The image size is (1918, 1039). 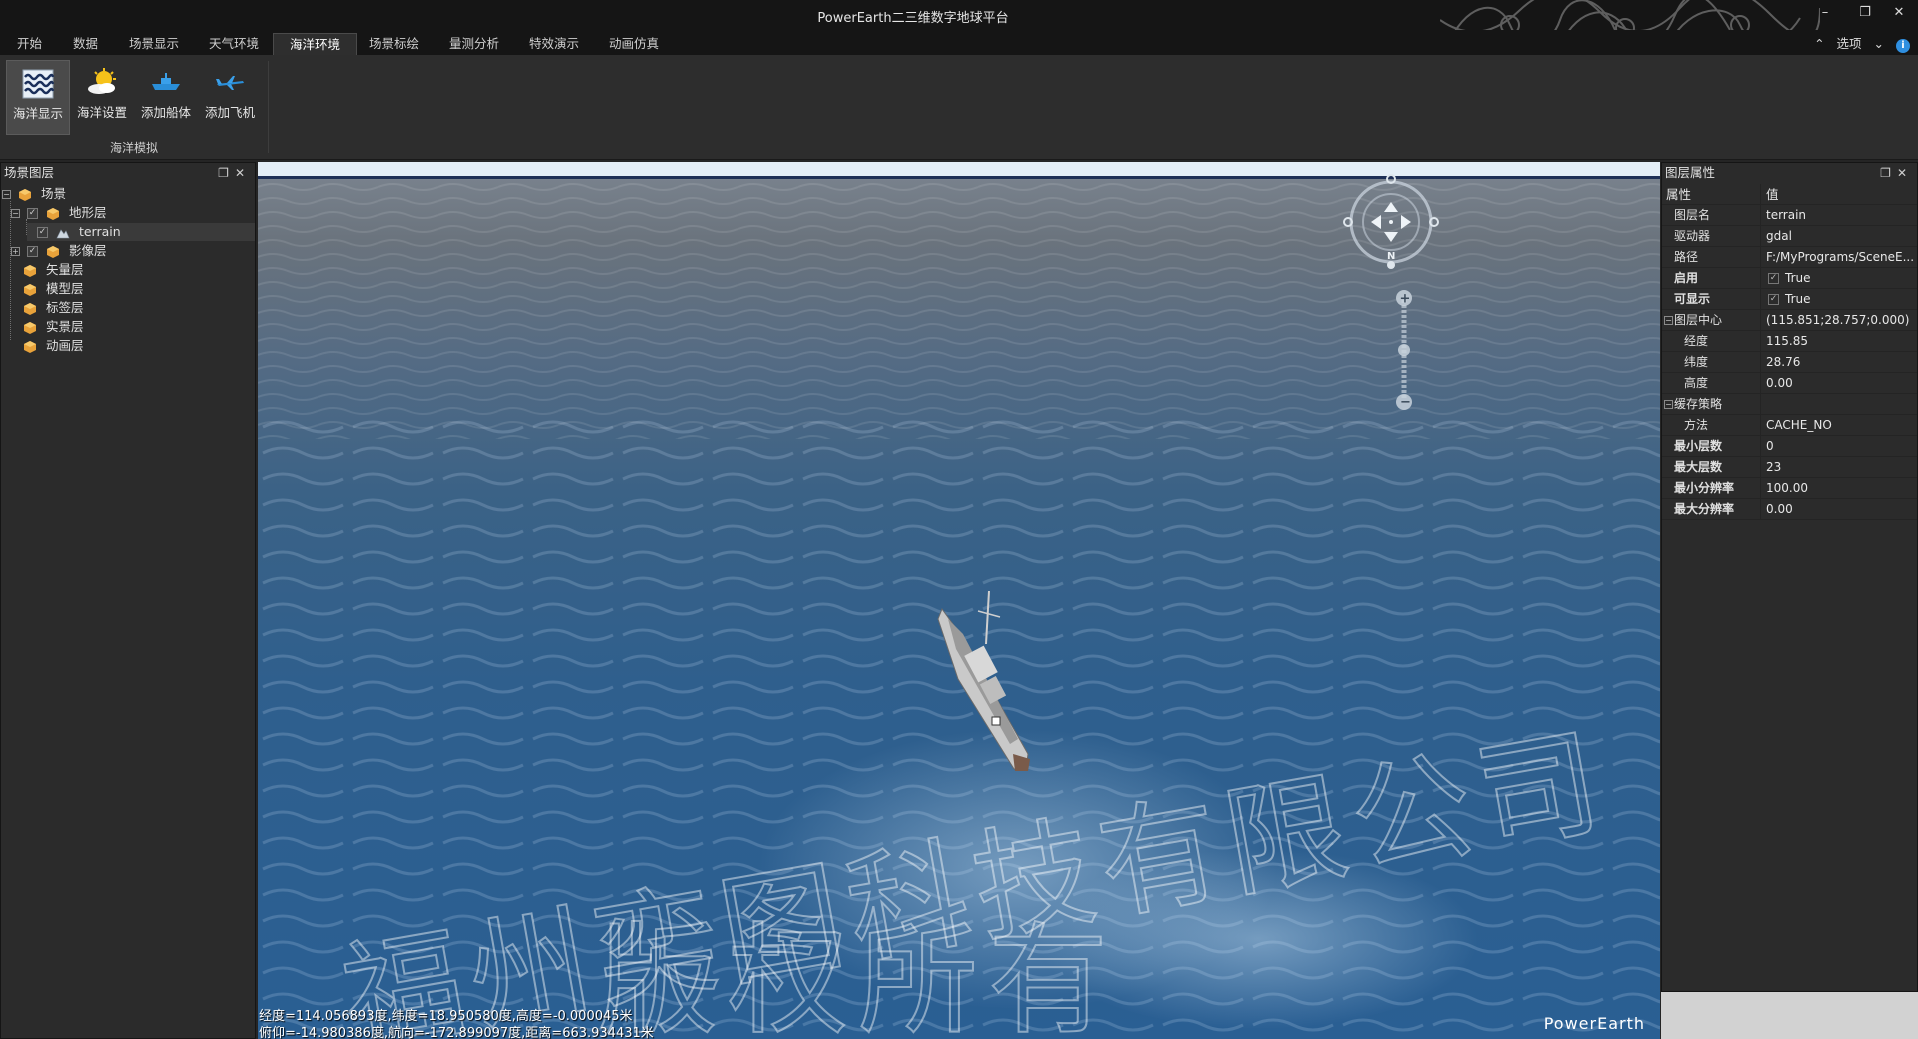 What do you see at coordinates (154, 44) in the screenshot?
I see `tab-scene-display: 场景显示` at bounding box center [154, 44].